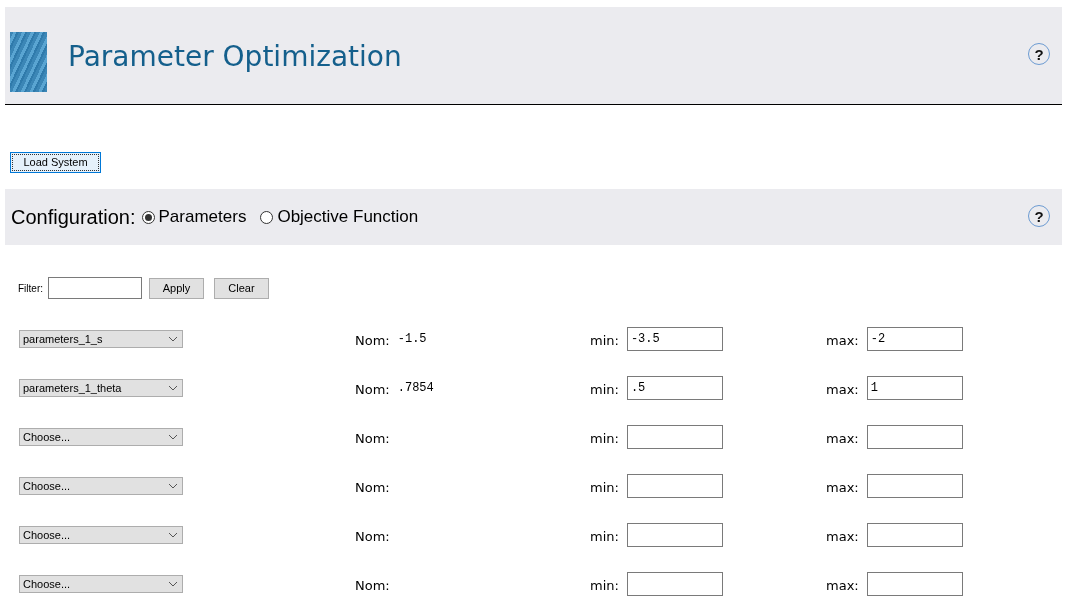  I want to click on parameter-dropdown: parameters_1_s, so click(101, 338).